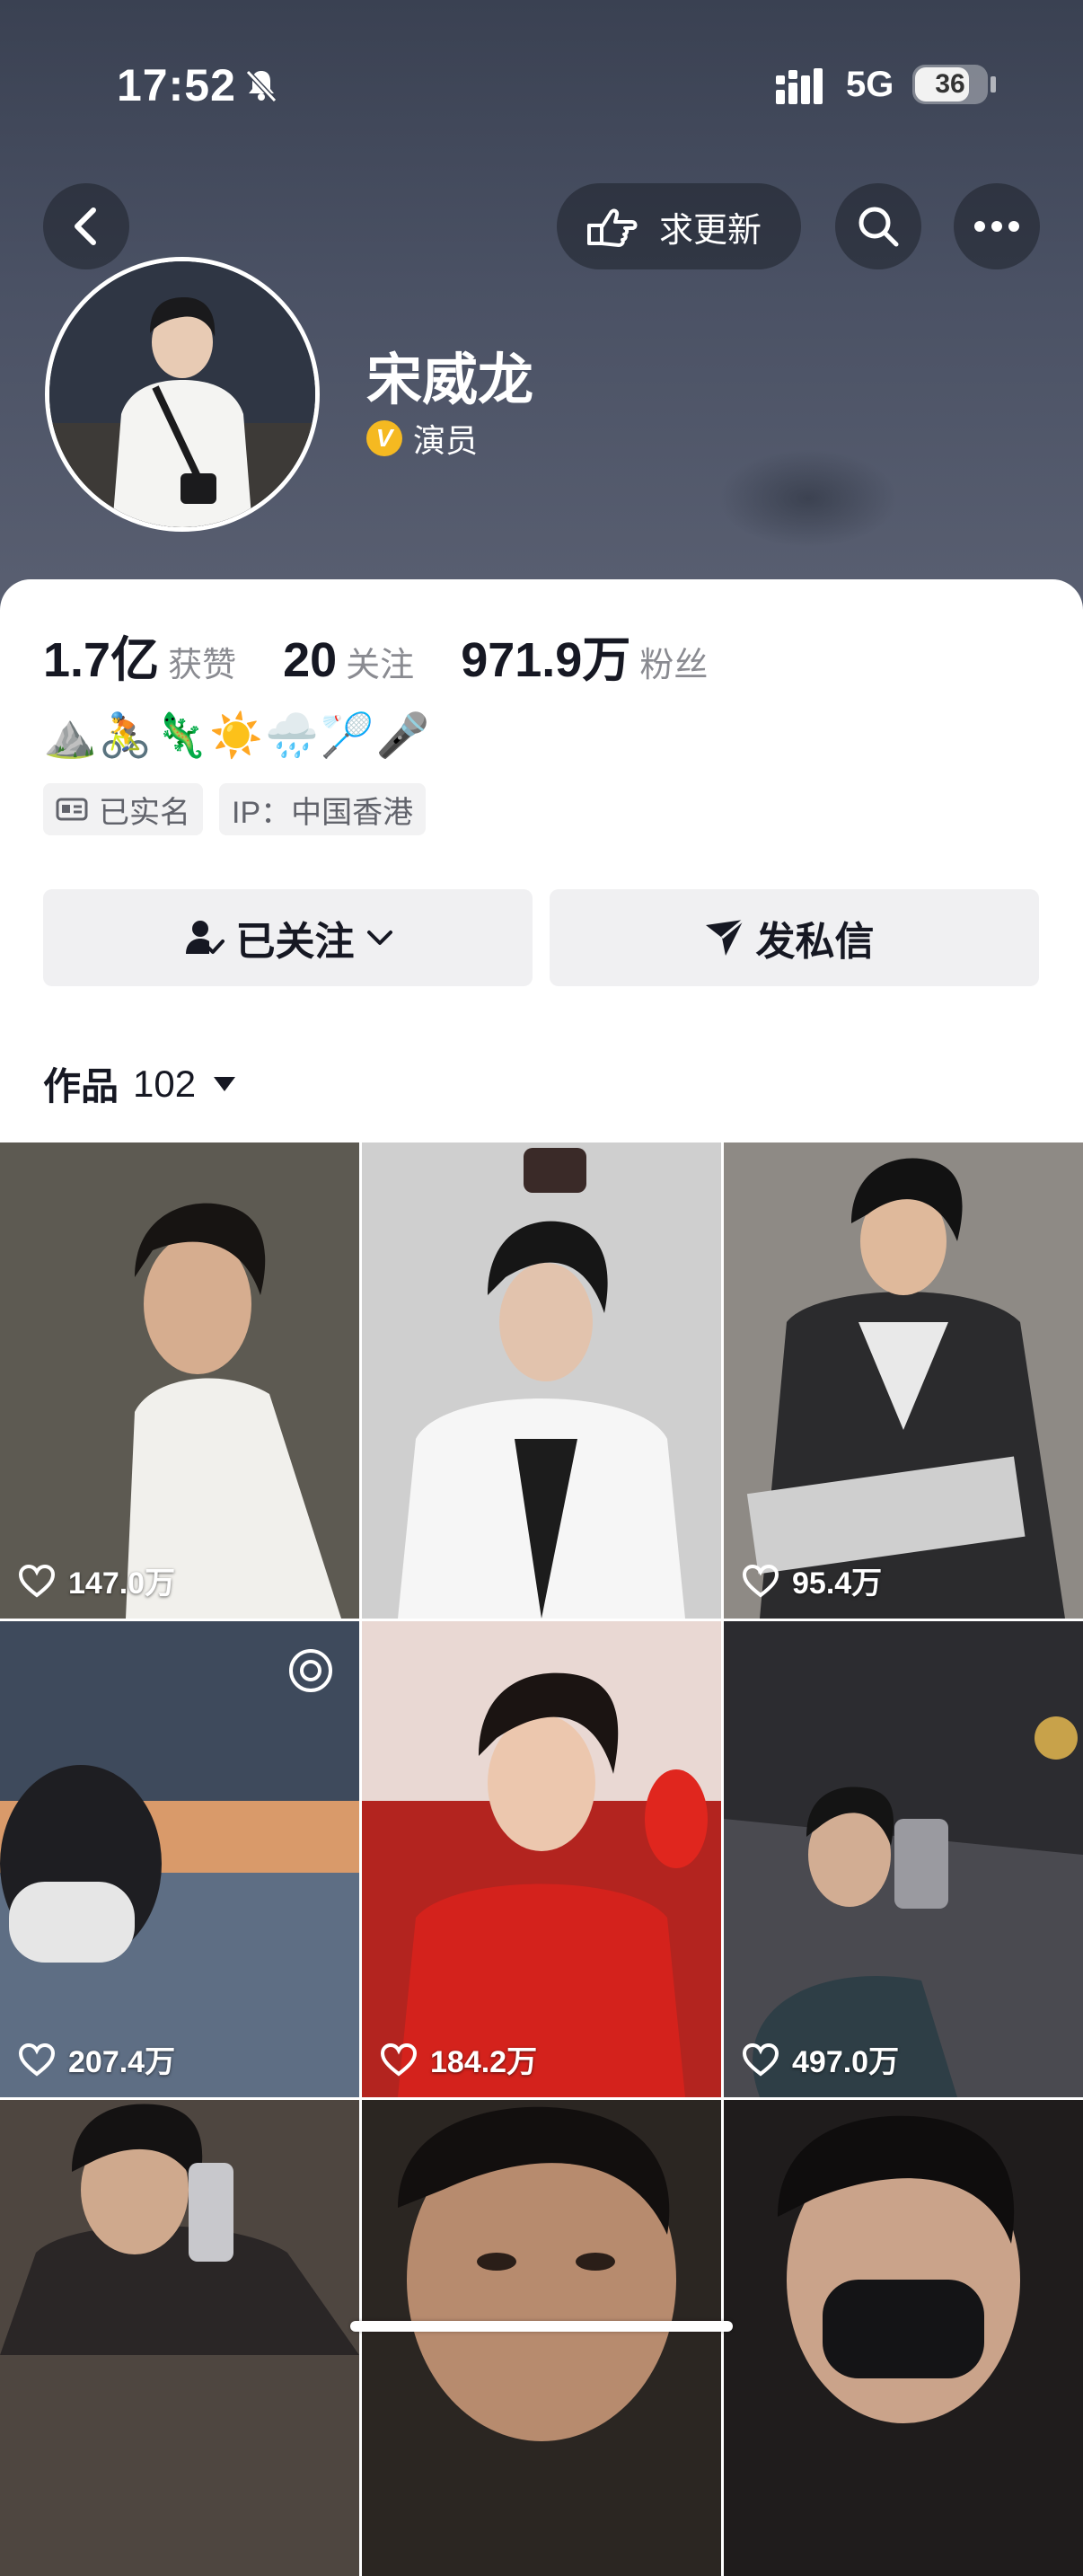  I want to click on video-tile-4: 207.4万, so click(179, 1859).